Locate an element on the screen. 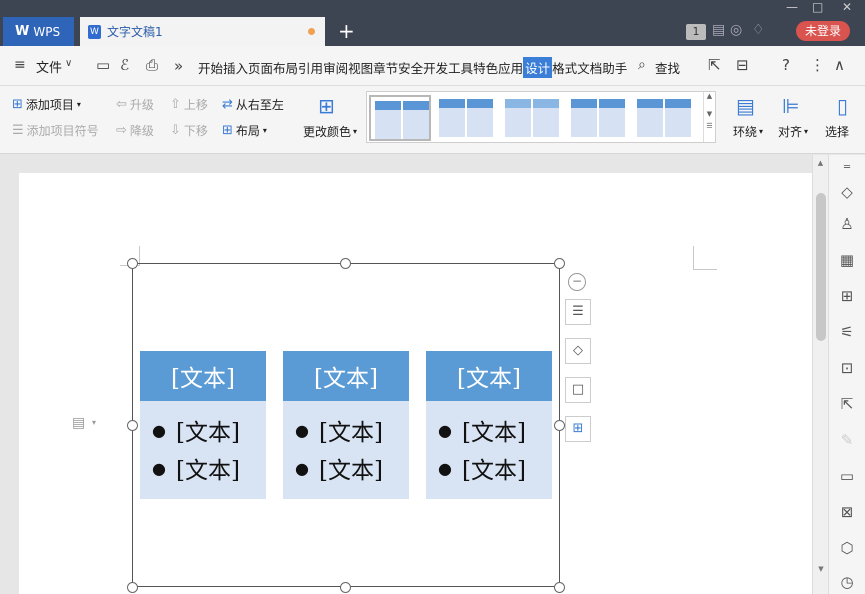  plugin-icon: ✎ is located at coordinates (847, 440).